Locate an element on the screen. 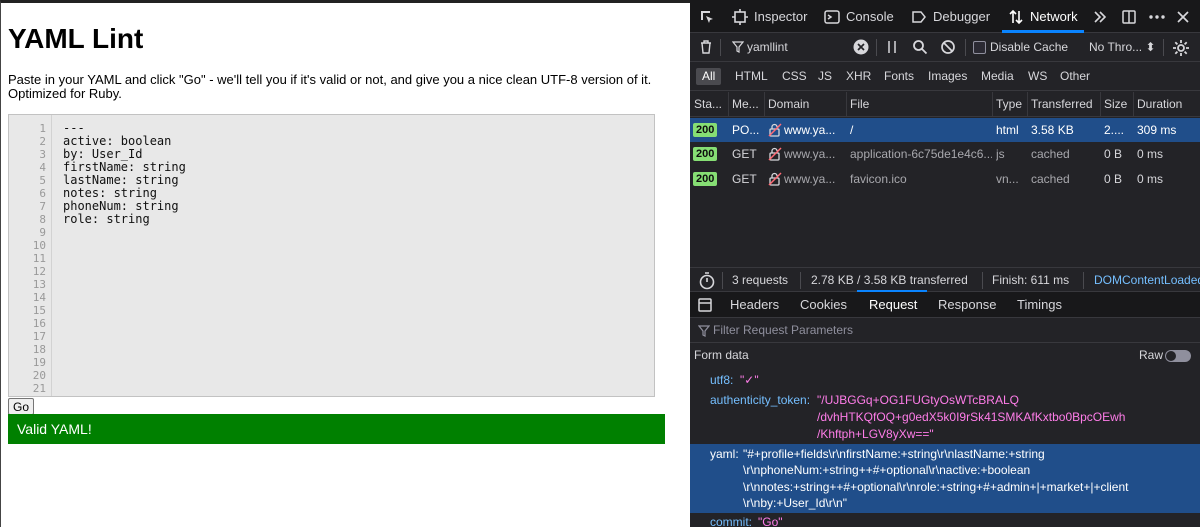 The width and height of the screenshot is (1200, 527). line-number: 8 is located at coordinates (42, 219).